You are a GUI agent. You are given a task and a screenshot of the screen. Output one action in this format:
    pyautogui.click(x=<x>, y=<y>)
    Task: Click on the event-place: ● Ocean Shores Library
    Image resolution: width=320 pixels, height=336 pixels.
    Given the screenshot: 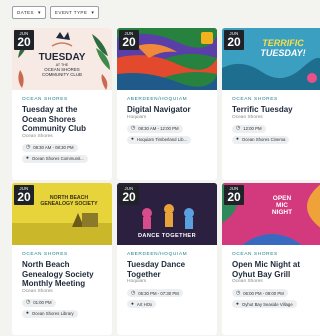 What is the action you would take?
    pyautogui.click(x=50, y=313)
    